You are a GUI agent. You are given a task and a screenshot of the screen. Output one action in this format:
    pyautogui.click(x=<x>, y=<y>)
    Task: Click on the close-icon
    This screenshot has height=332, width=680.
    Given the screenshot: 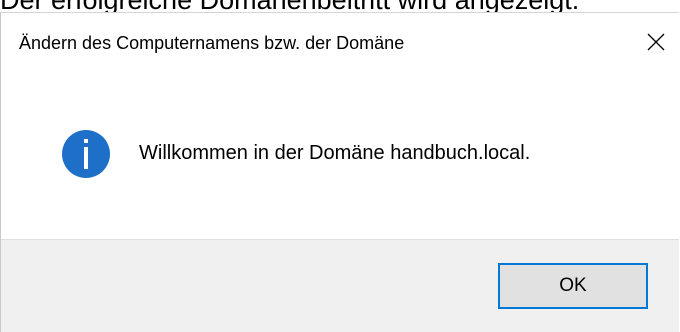 What is the action you would take?
    pyautogui.click(x=656, y=42)
    